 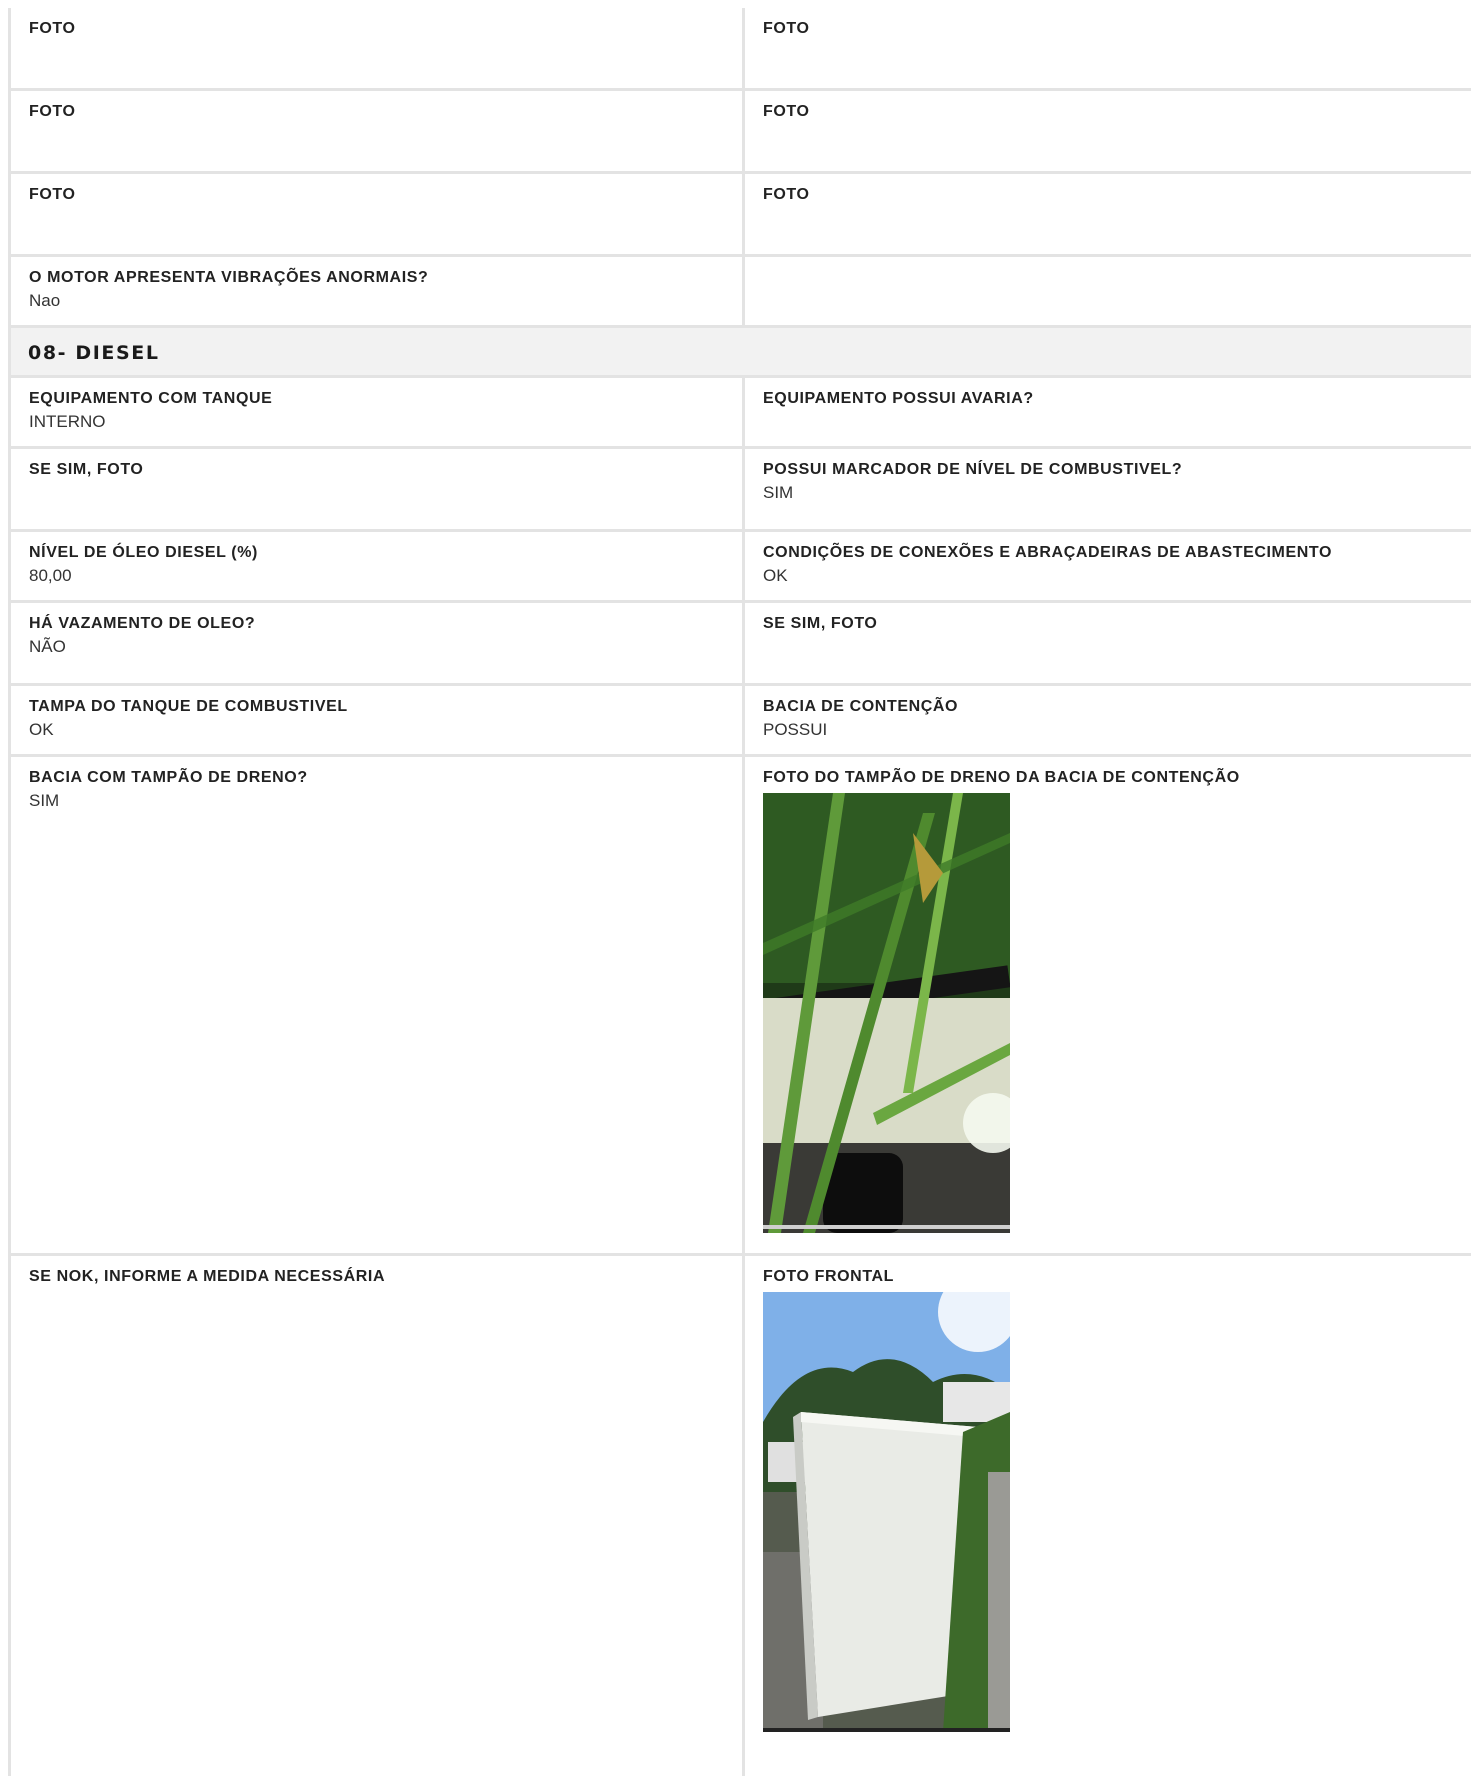 What do you see at coordinates (45, 300) in the screenshot?
I see `field-value: Nao` at bounding box center [45, 300].